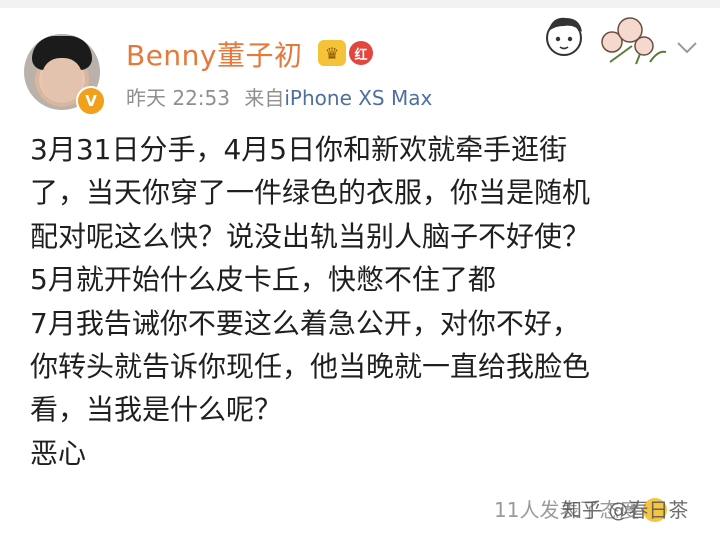 The width and height of the screenshot is (720, 540). Describe the element at coordinates (91, 101) in the screenshot. I see `verified-badge-icon: V` at that location.